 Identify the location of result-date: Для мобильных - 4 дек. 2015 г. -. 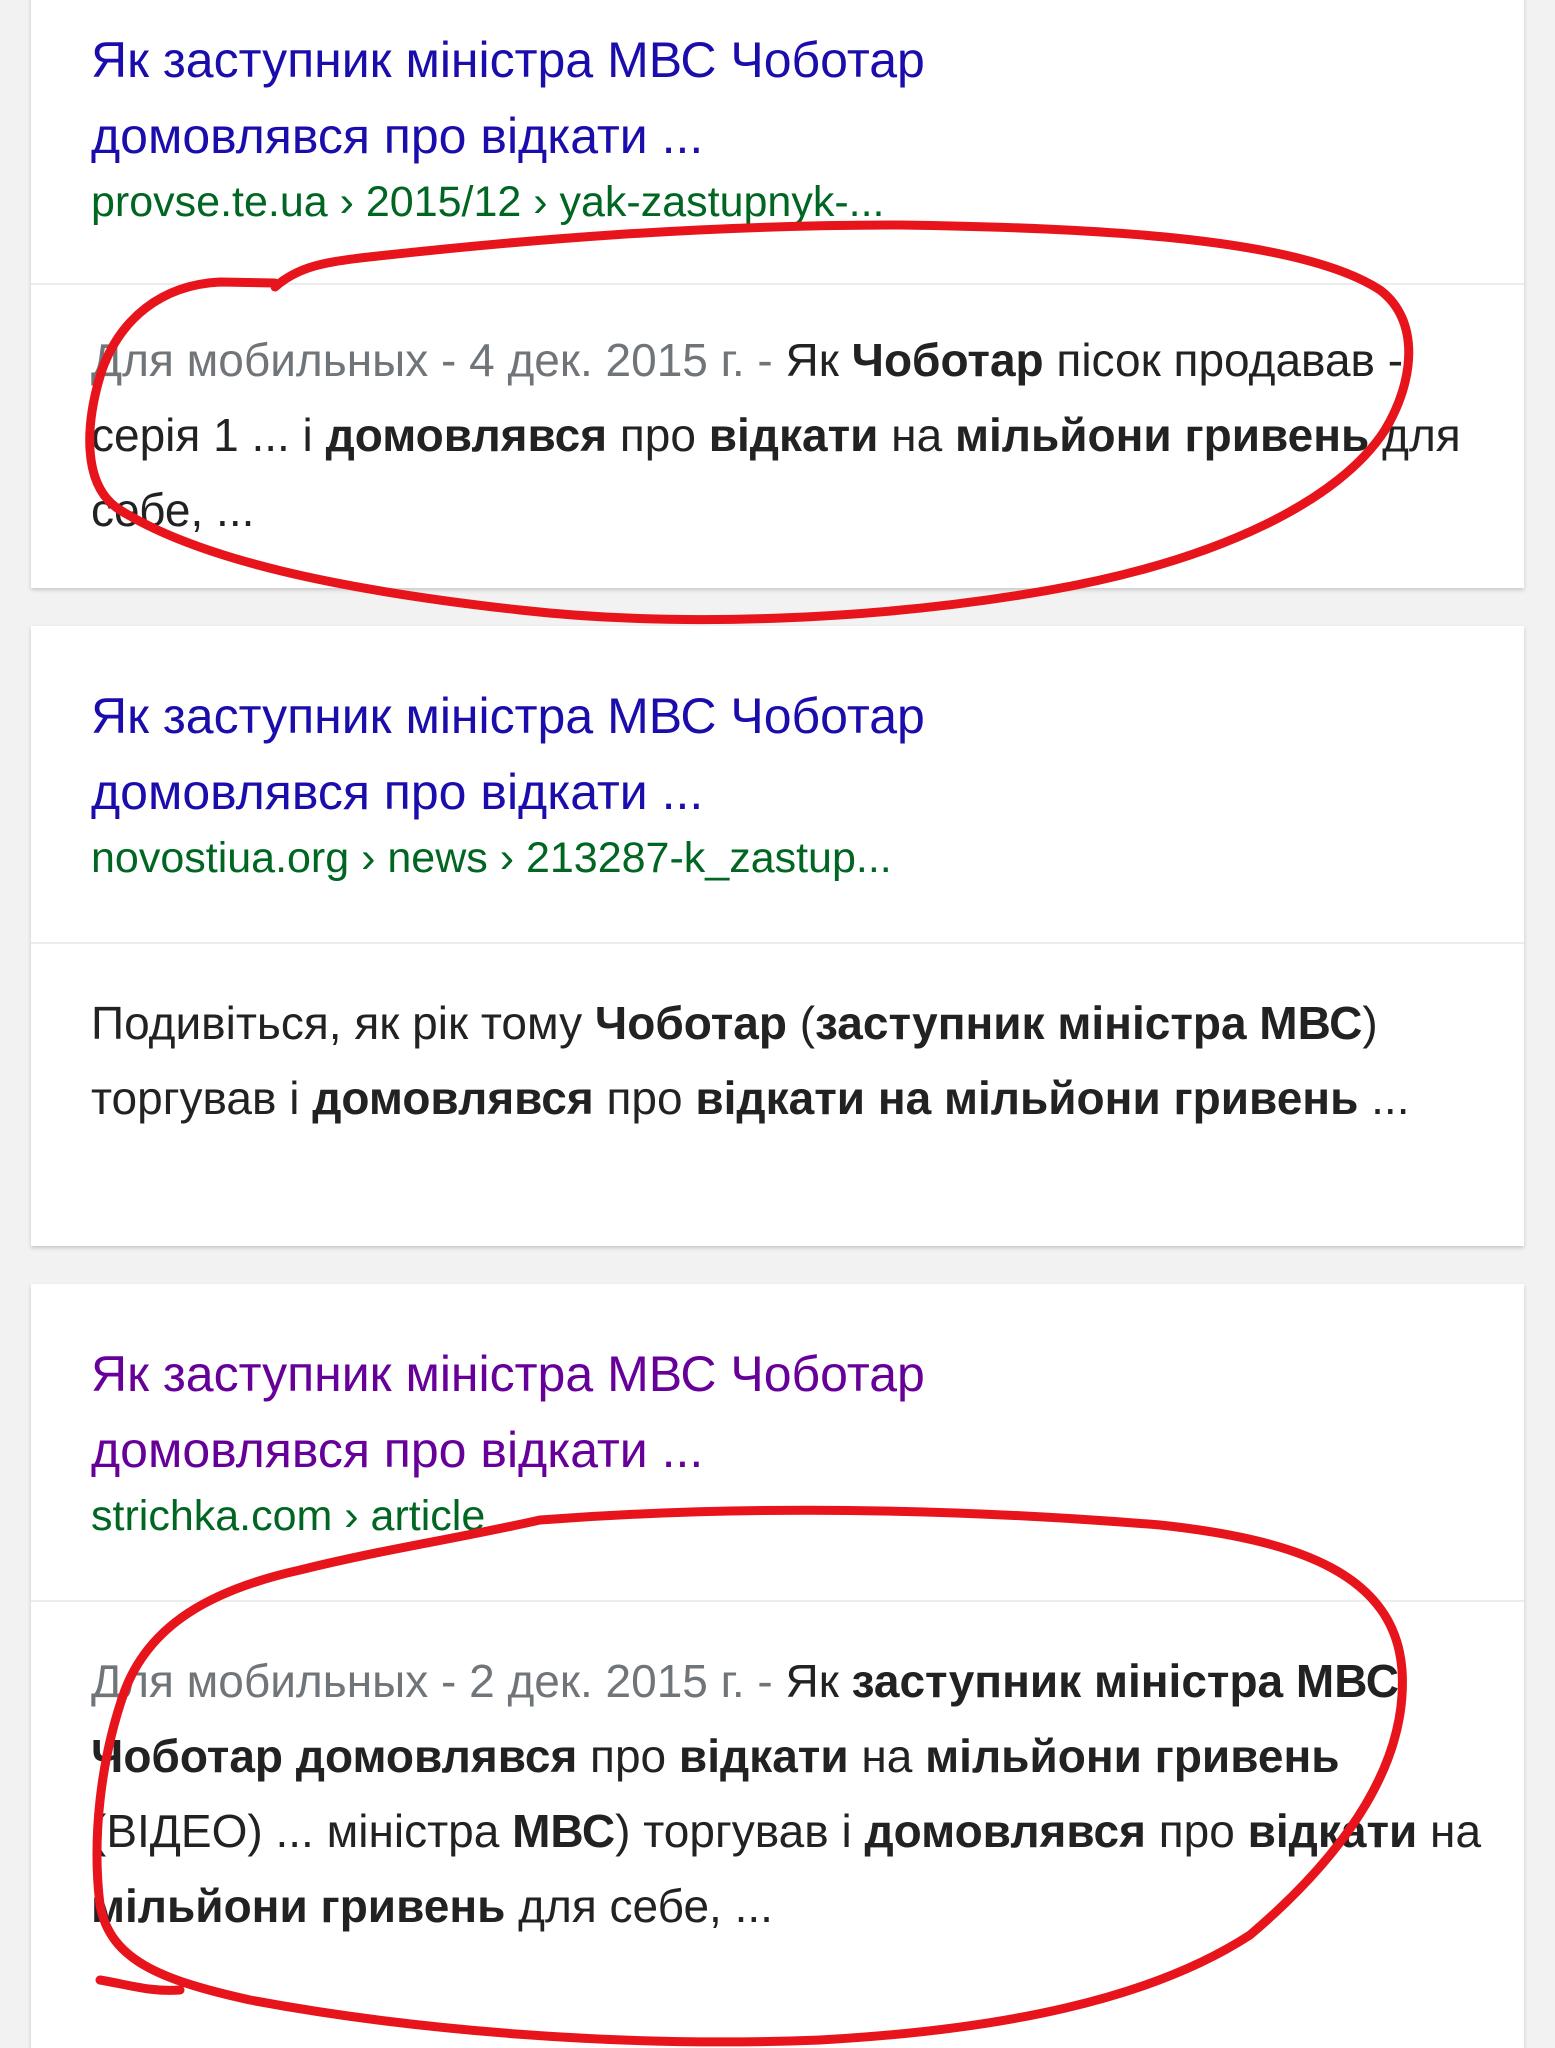
(438, 360).